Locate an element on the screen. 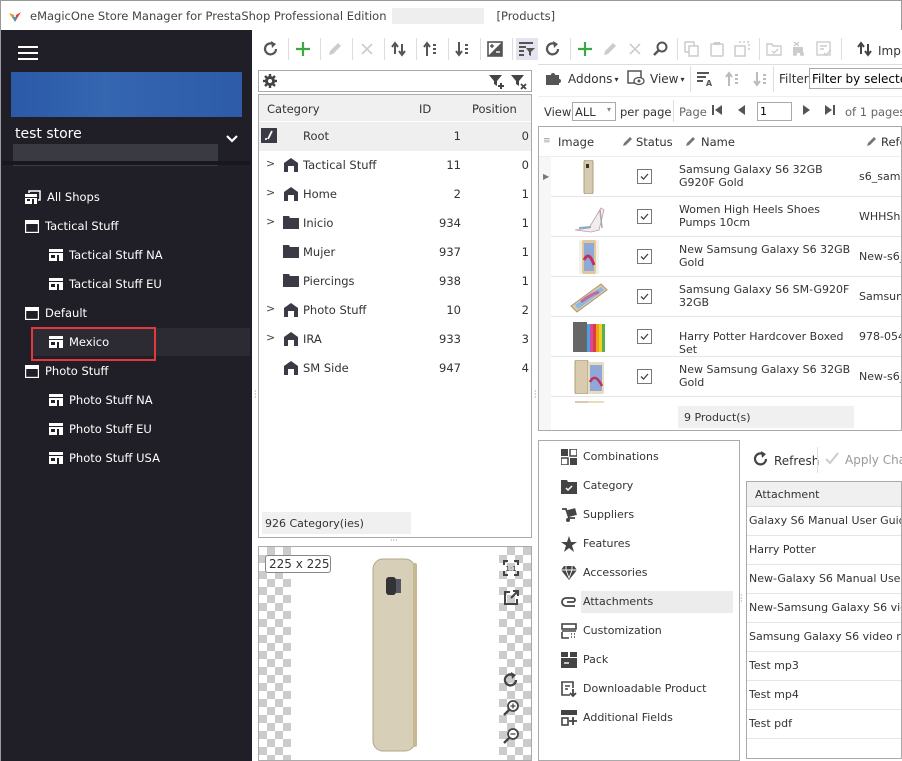  copy-icon is located at coordinates (692, 49).